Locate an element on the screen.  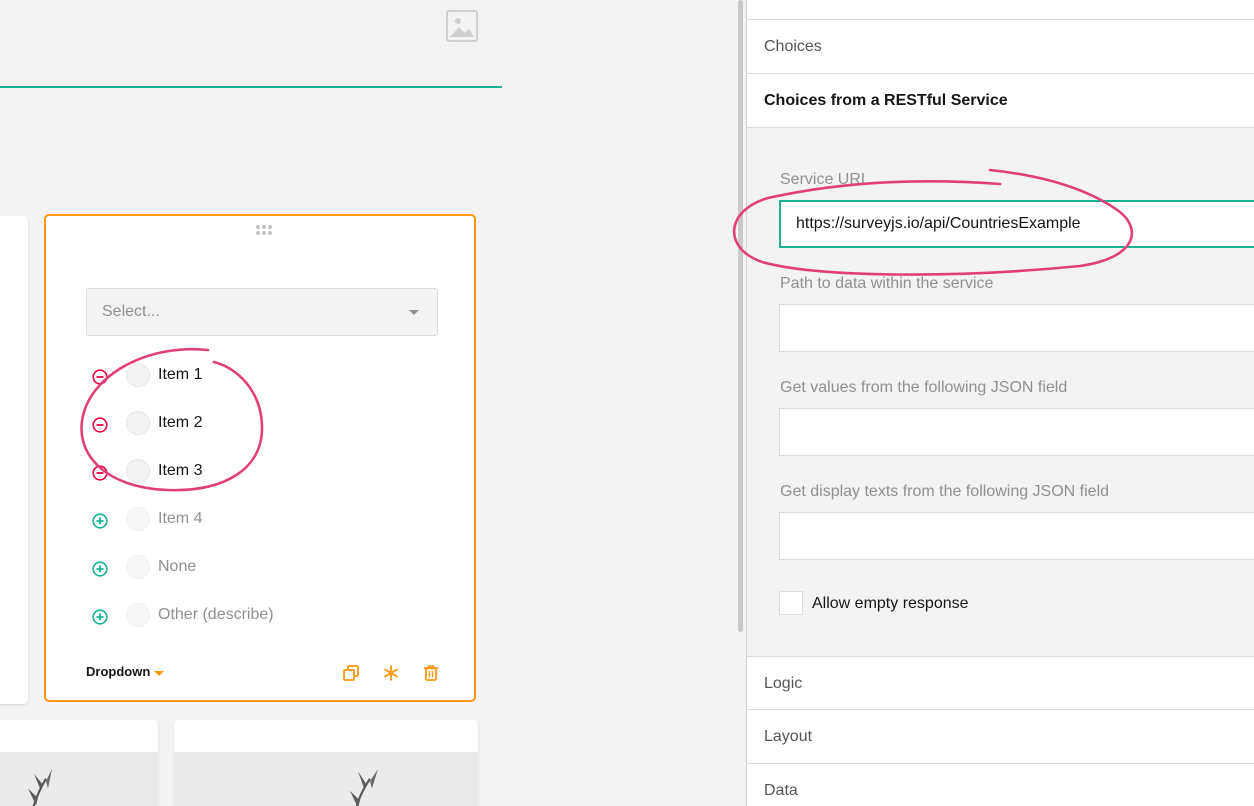
service-url-label: Service URL is located at coordinates (825, 179).